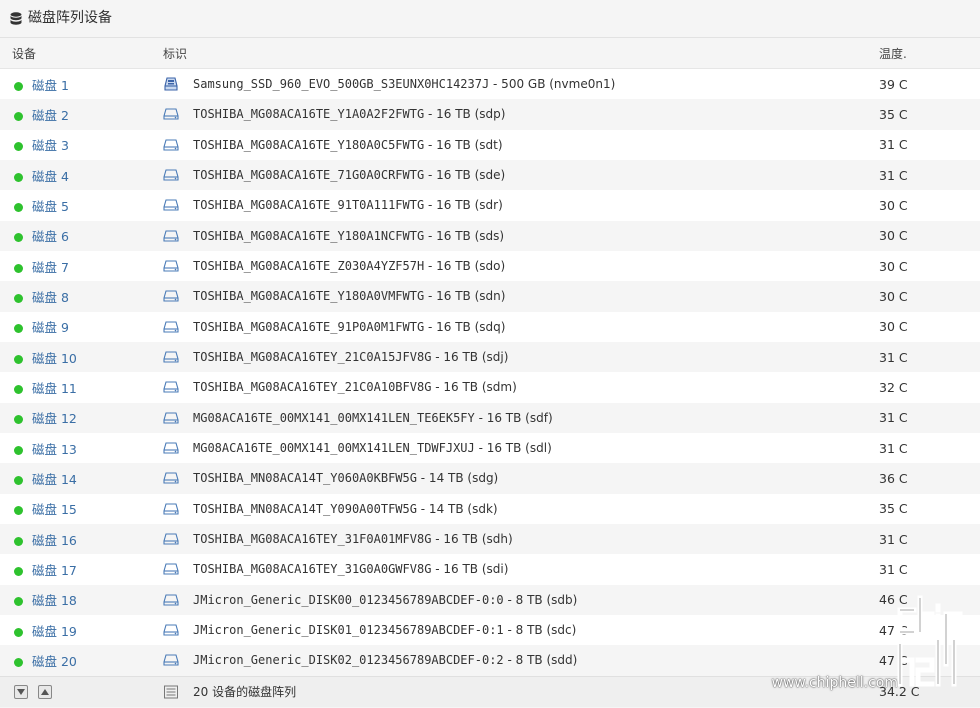  Describe the element at coordinates (465, 114) in the screenshot. I see `disk-size-device: - 16 TB (sdp)` at that location.